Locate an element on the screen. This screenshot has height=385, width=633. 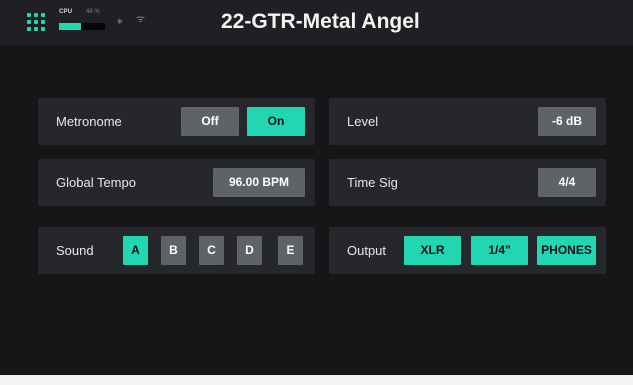
time-signature-panel: Time Sig 4/4 is located at coordinates (467, 182).